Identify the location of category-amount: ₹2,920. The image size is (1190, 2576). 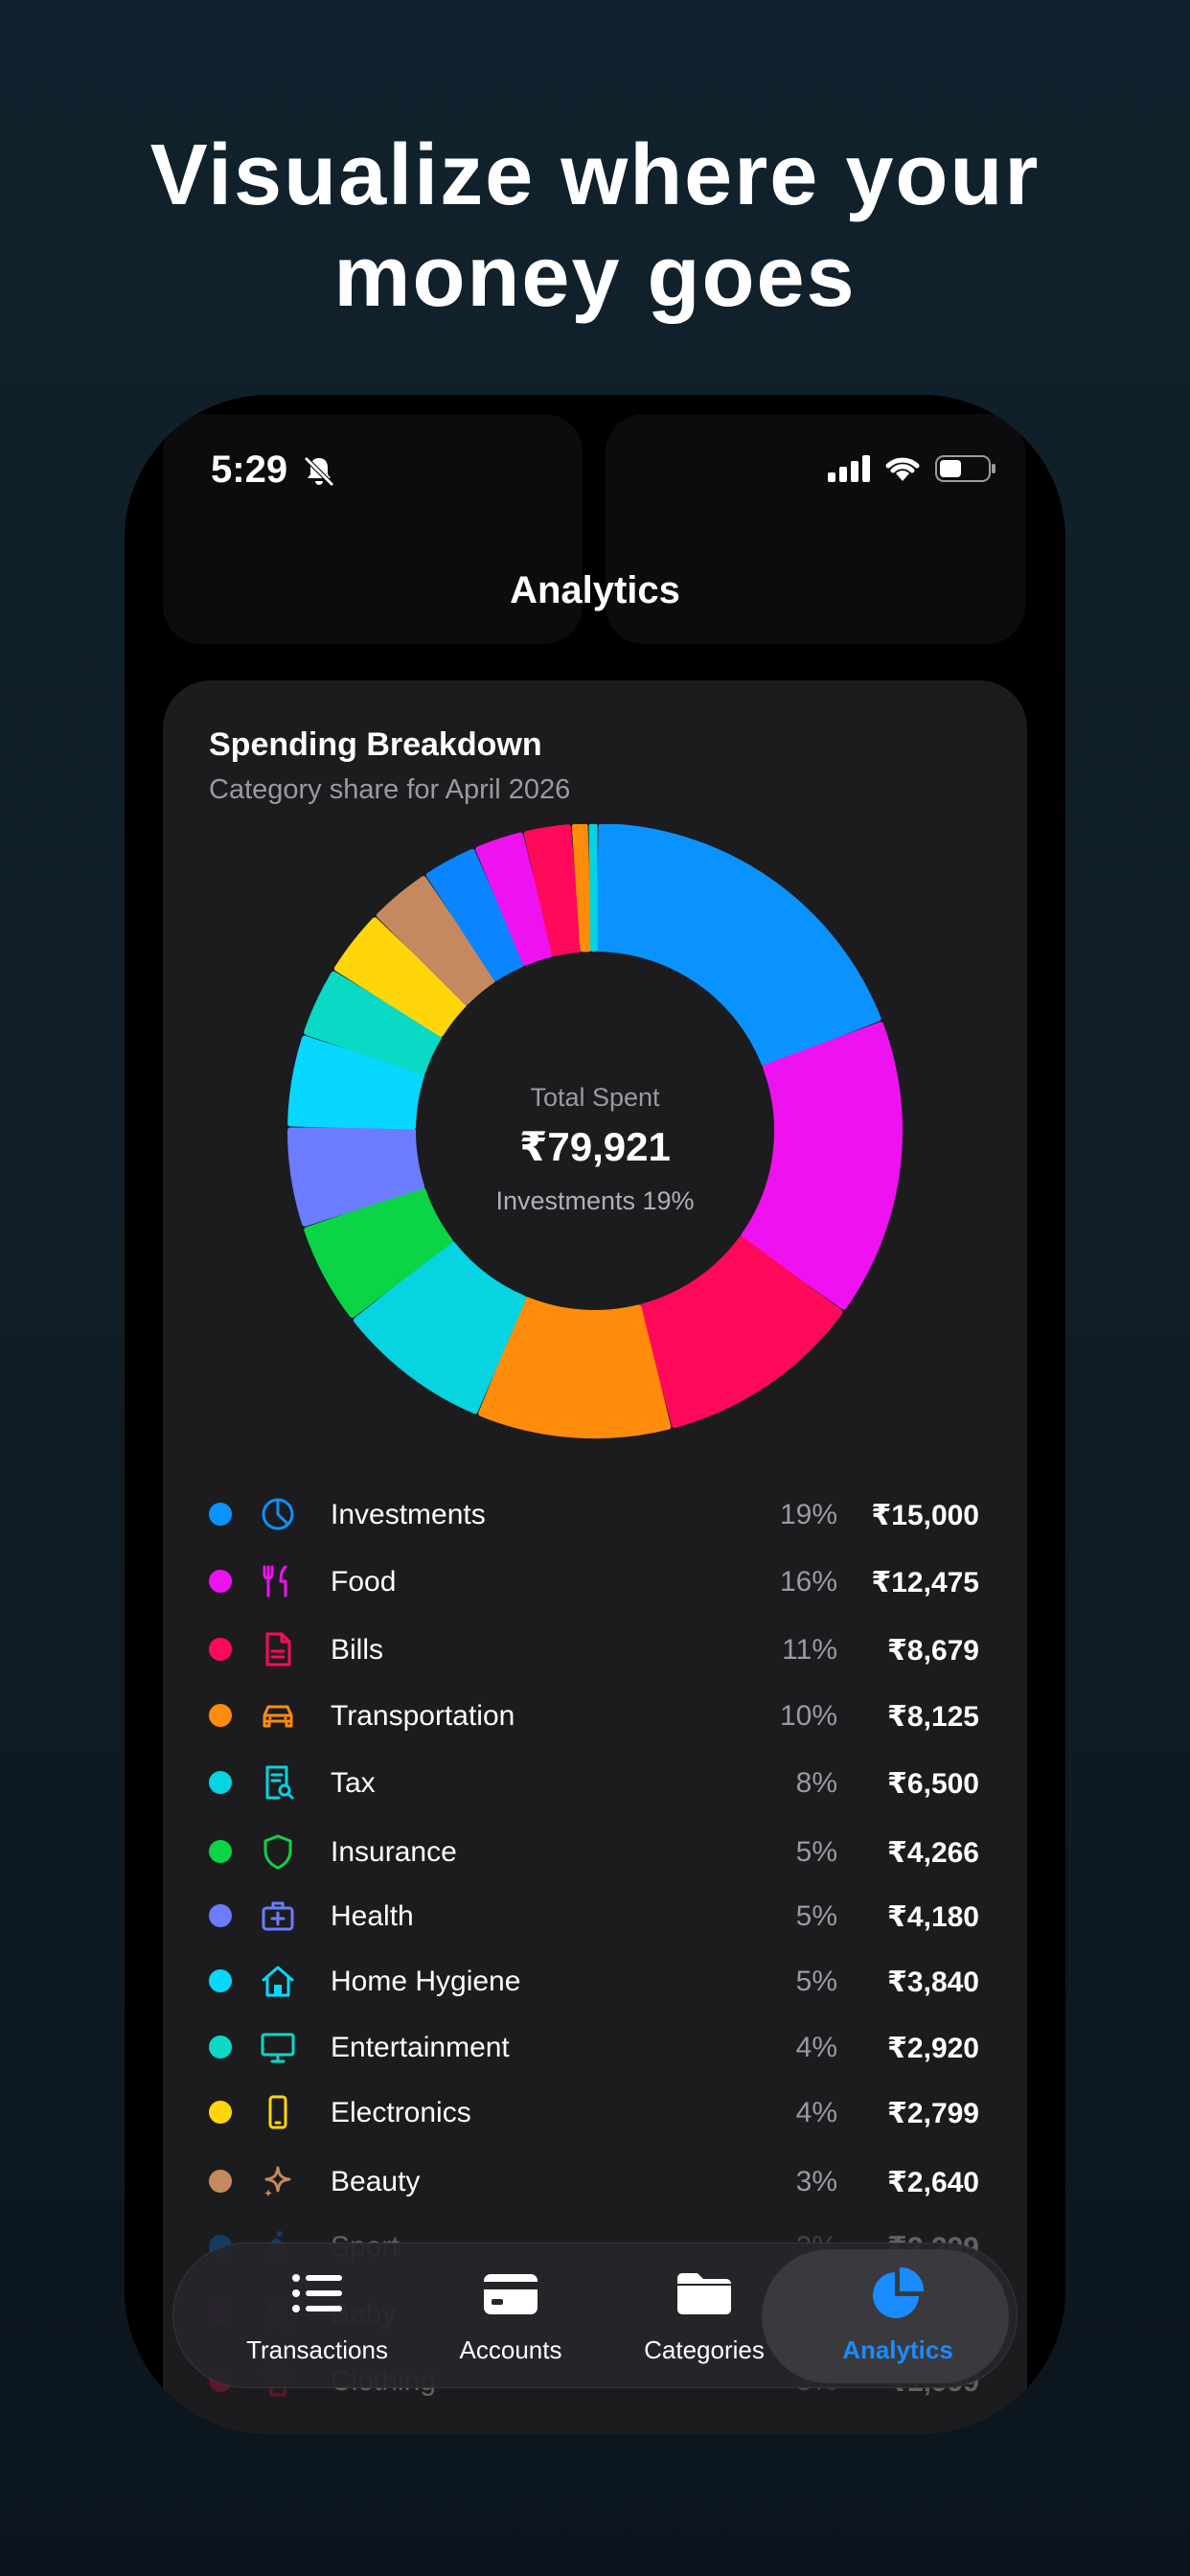
(933, 2048).